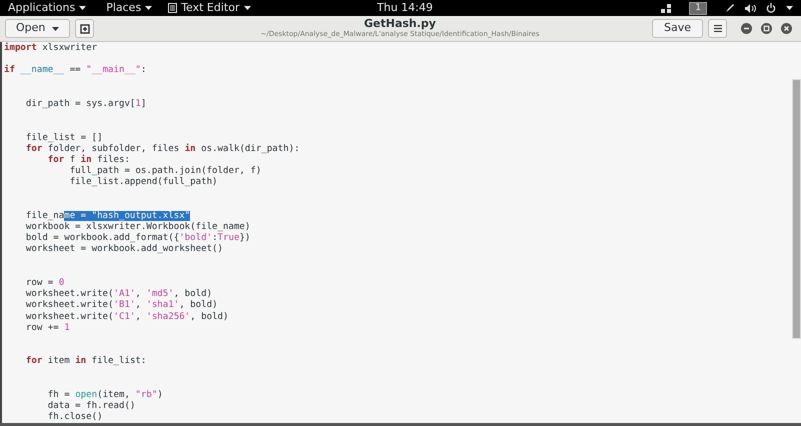  What do you see at coordinates (47, 327) in the screenshot?
I see `code-line: row += 1` at bounding box center [47, 327].